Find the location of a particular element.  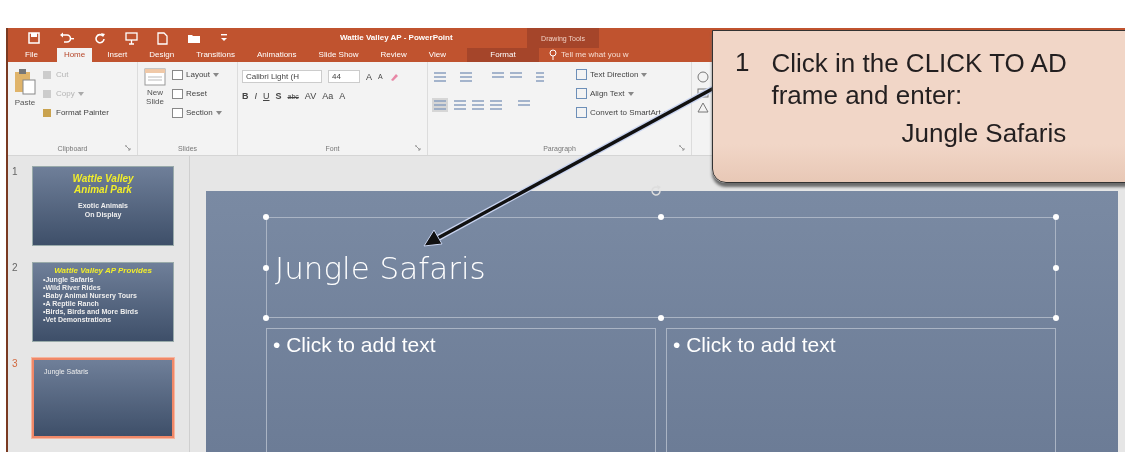

save-icon is located at coordinates (34, 38).